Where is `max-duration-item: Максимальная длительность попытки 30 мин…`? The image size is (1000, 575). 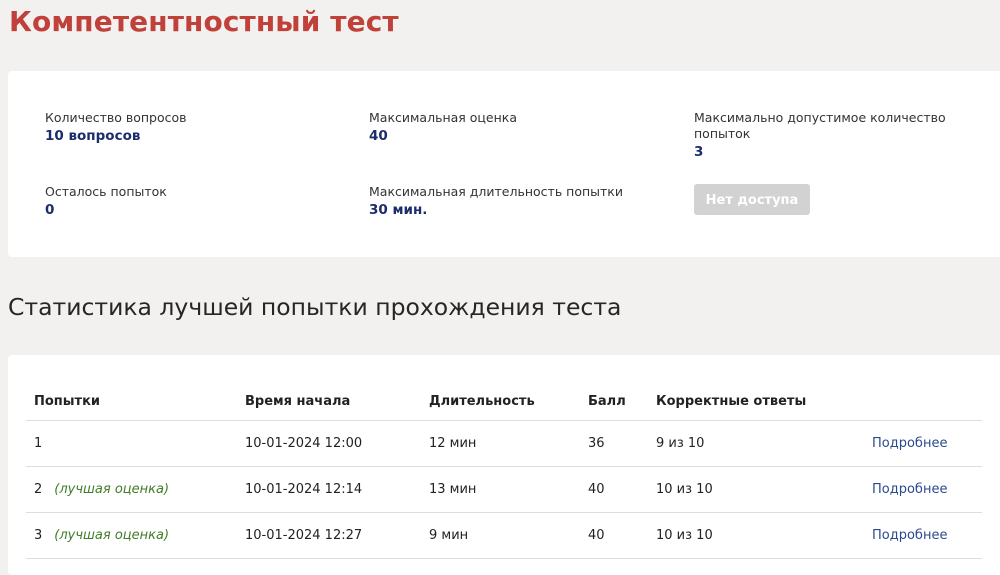 max-duration-item: Максимальная длительность попытки 30 мин… is located at coordinates (496, 201).